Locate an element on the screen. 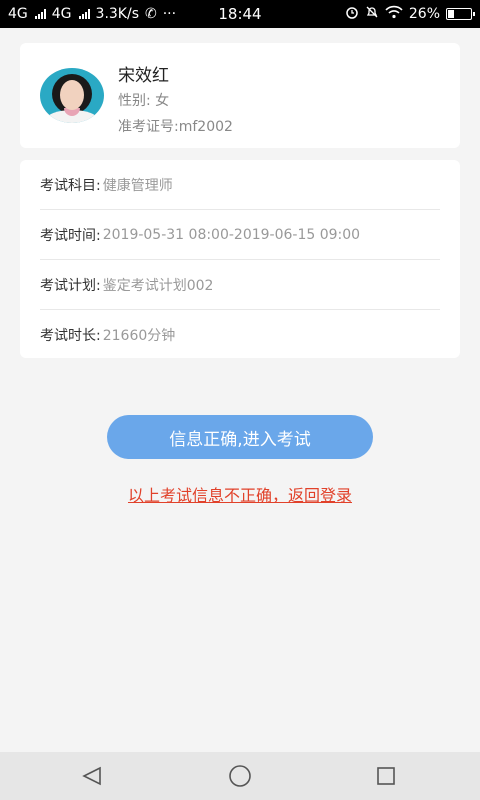 Image resolution: width=480 pixels, height=800 pixels. candidate-name: 宋效红 is located at coordinates (143, 76).